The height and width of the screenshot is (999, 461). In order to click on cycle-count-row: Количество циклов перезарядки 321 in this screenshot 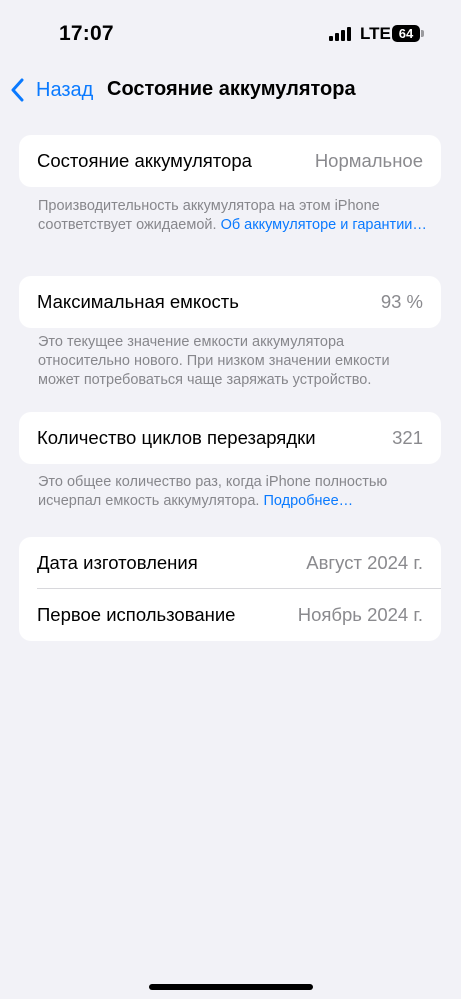, I will do `click(230, 438)`.